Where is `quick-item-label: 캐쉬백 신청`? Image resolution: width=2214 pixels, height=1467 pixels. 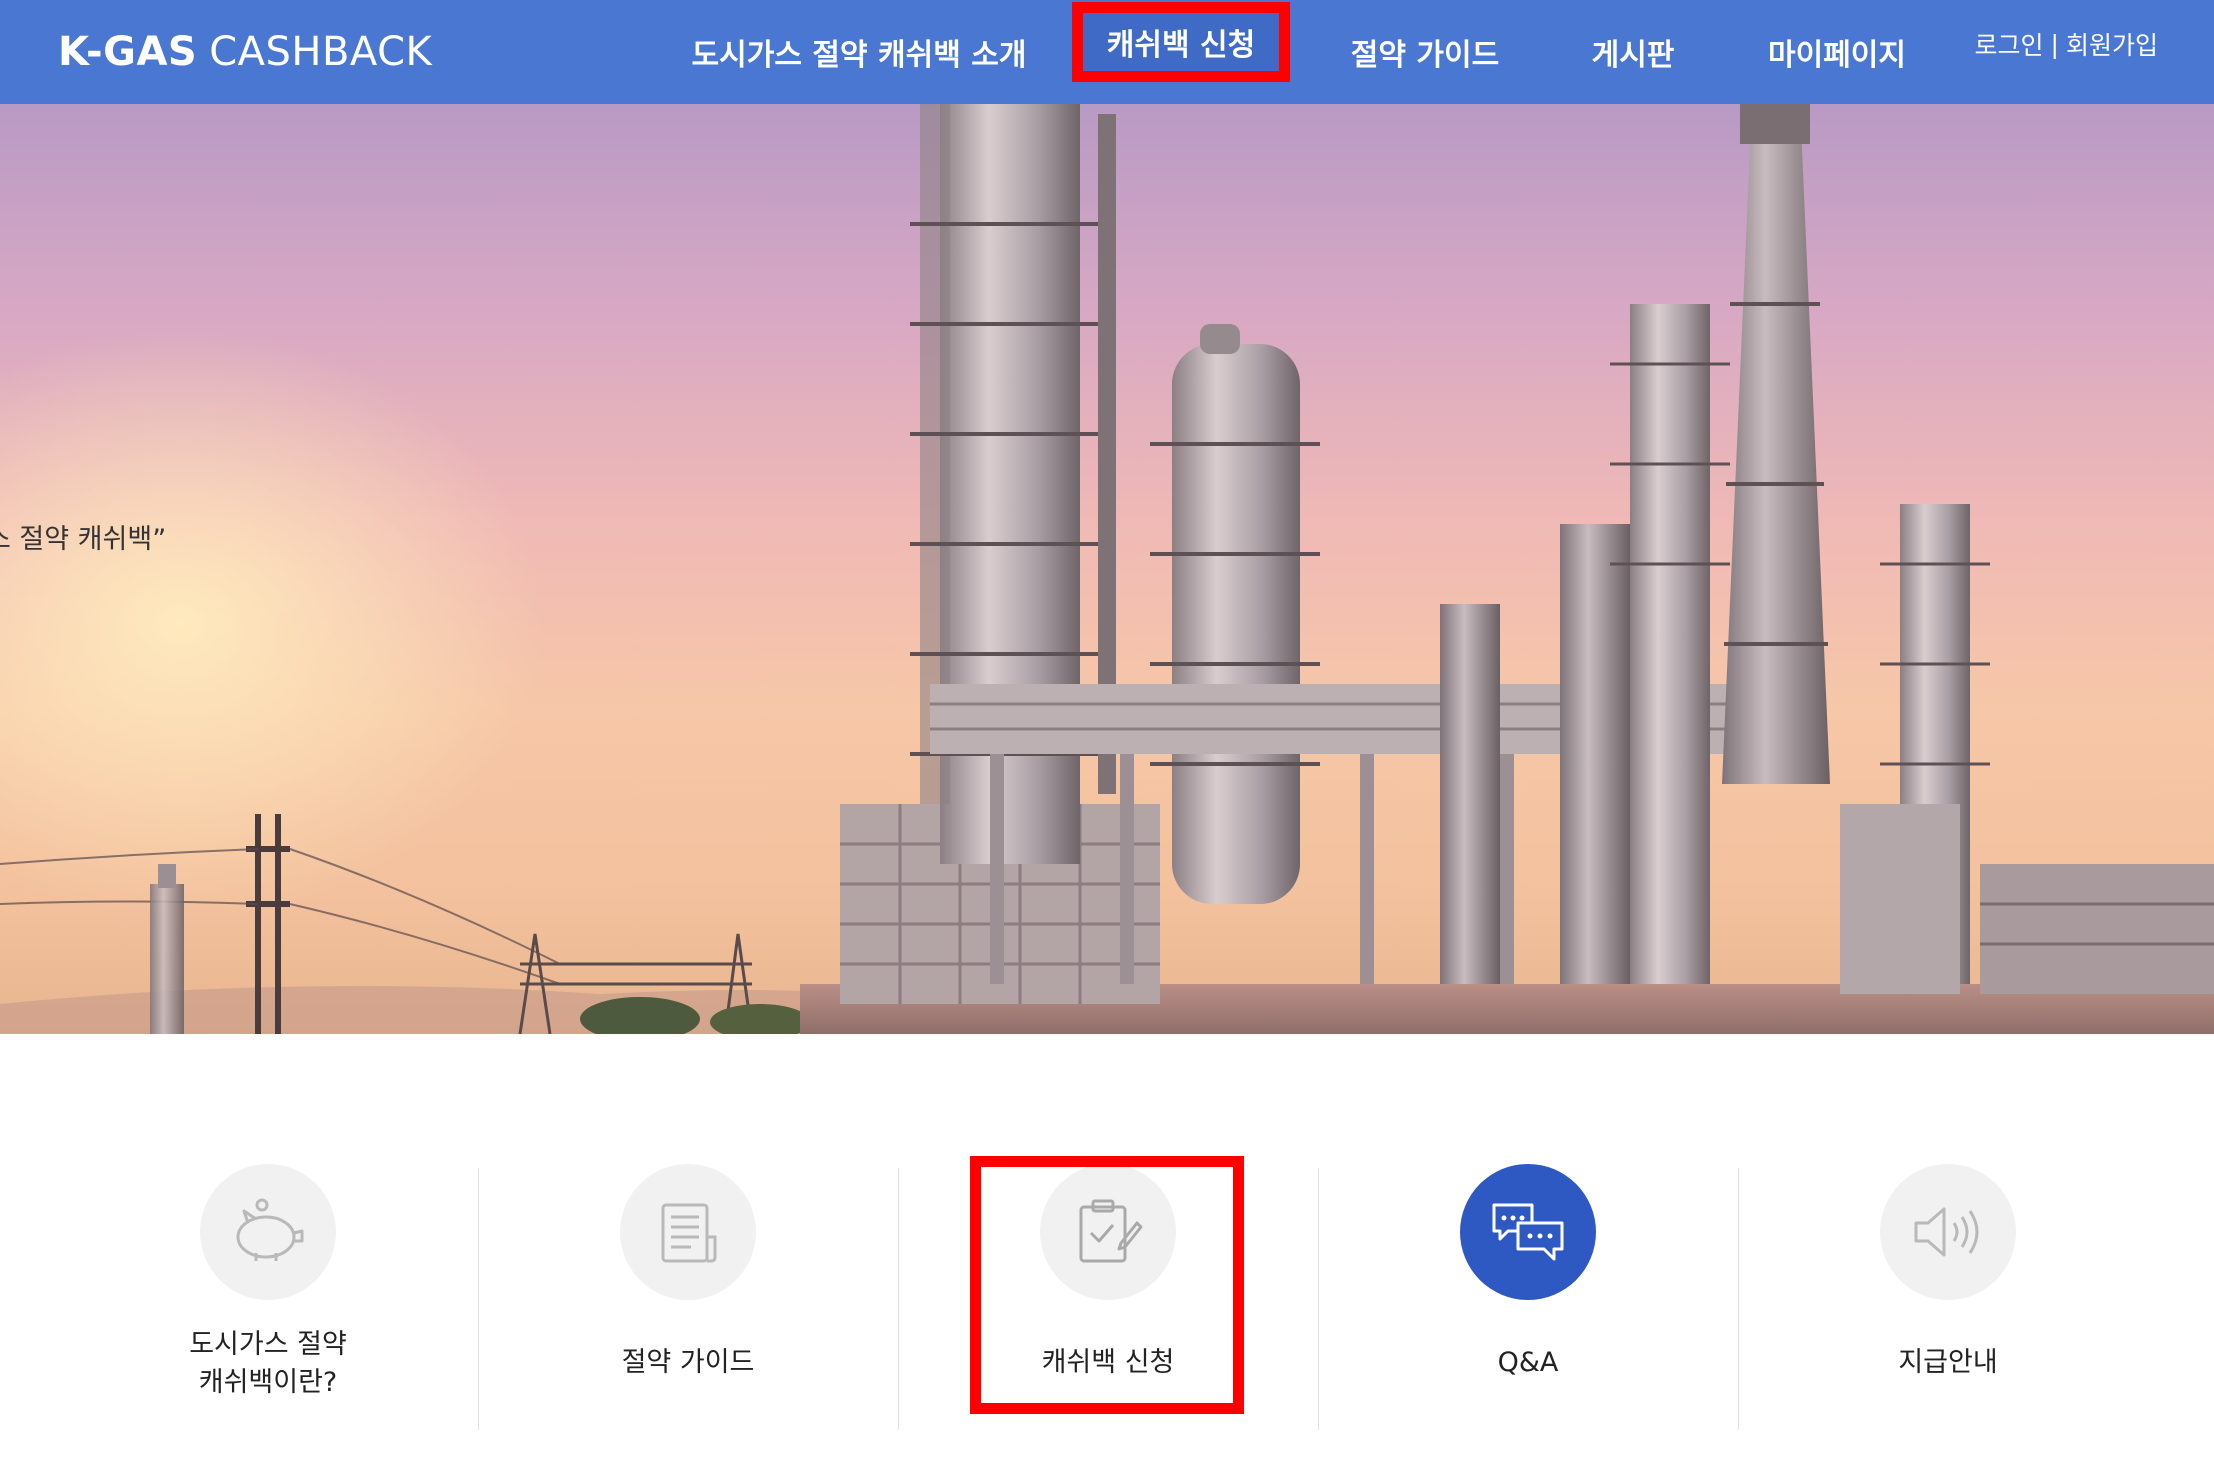
quick-item-label: 캐쉬백 신청 is located at coordinates (1108, 1362).